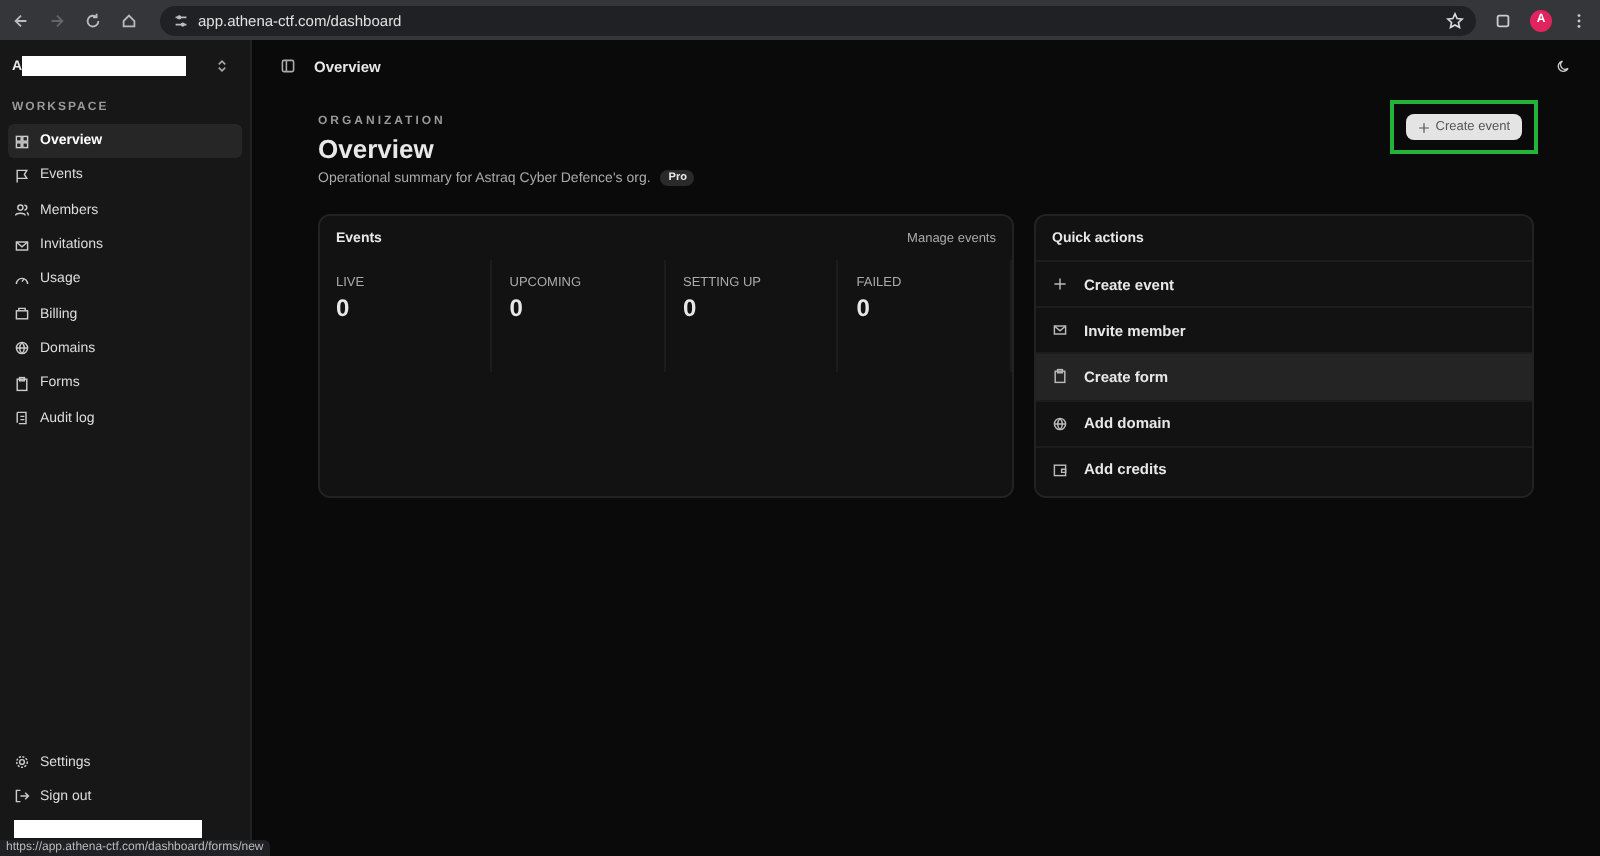 This screenshot has width=1600, height=856. I want to click on home-icon, so click(129, 20).